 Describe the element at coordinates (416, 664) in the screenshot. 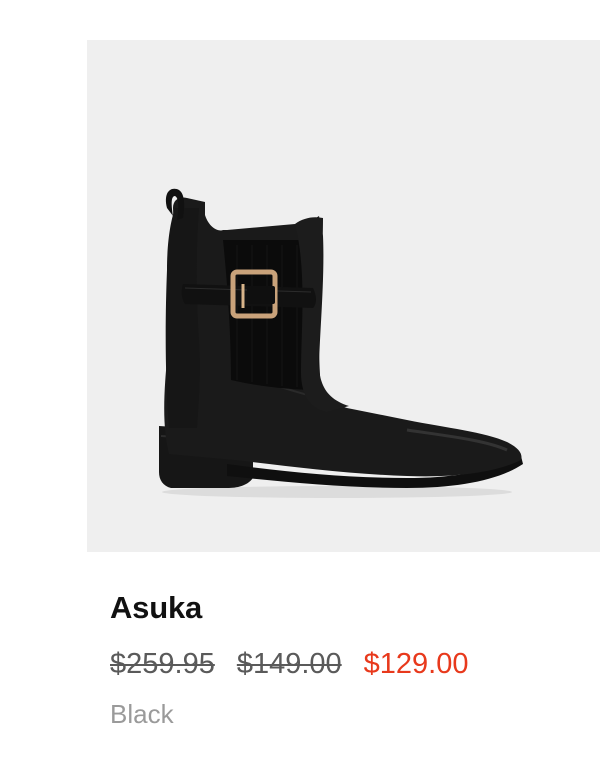

I see `sale-price: $129.00` at that location.